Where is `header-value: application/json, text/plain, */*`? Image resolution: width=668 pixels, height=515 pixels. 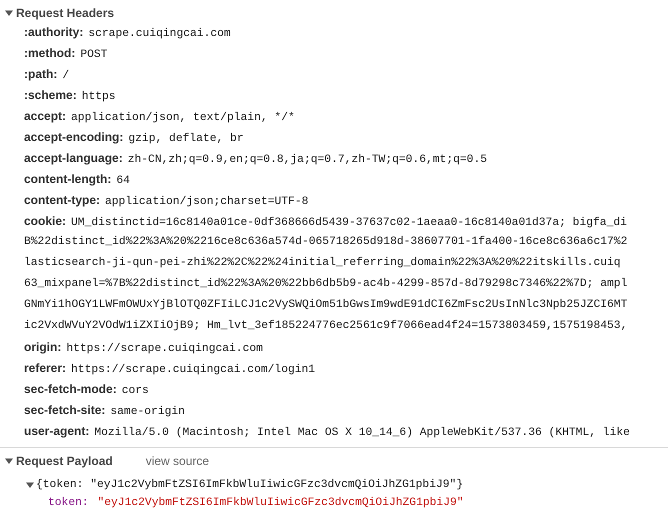 header-value: application/json, text/plain, */* is located at coordinates (183, 118).